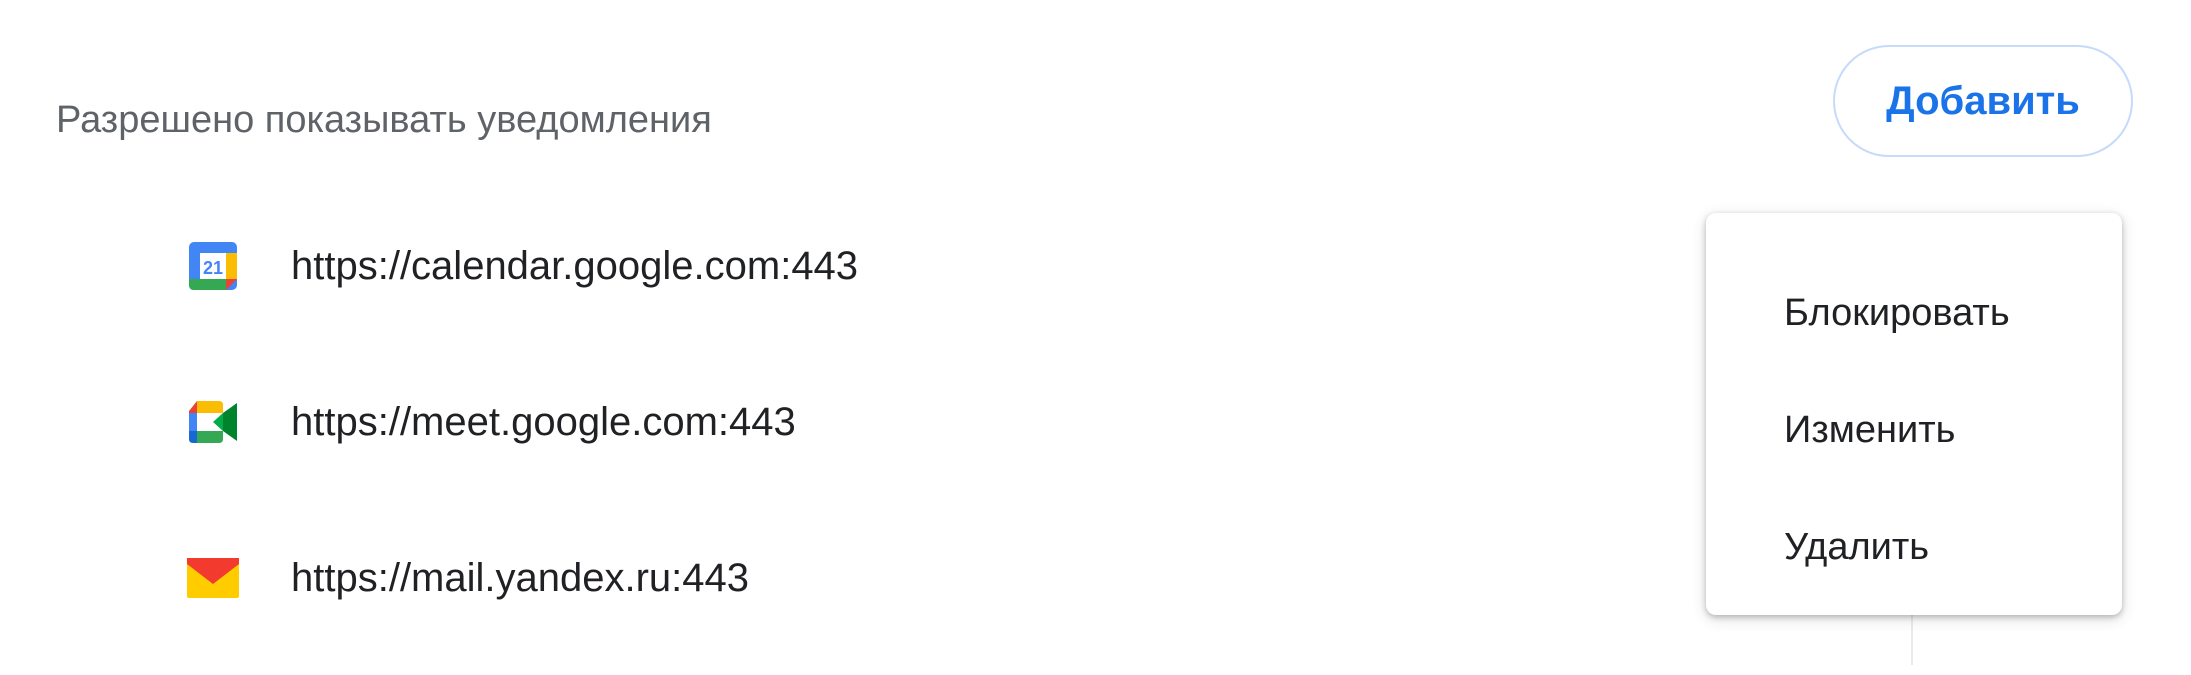  Describe the element at coordinates (1914, 313) in the screenshot. I see `menu-item-block: Блокировать` at that location.